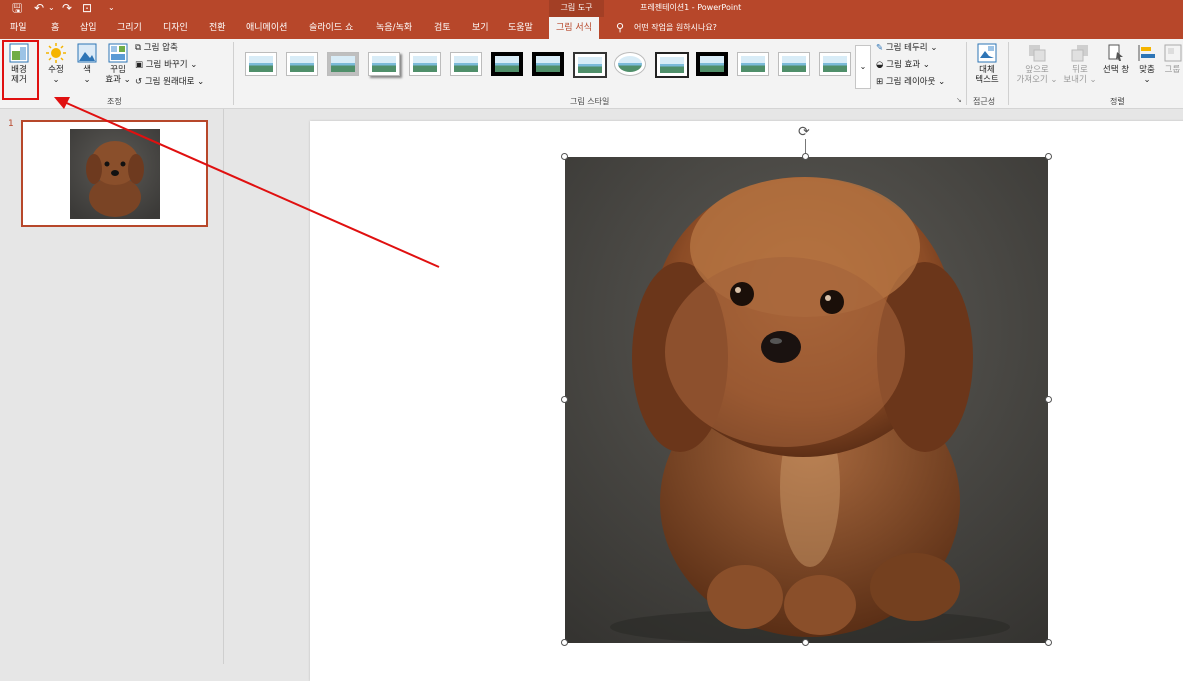  Describe the element at coordinates (880, 82) in the screenshot. I see `layout-icon: ⊞` at that location.